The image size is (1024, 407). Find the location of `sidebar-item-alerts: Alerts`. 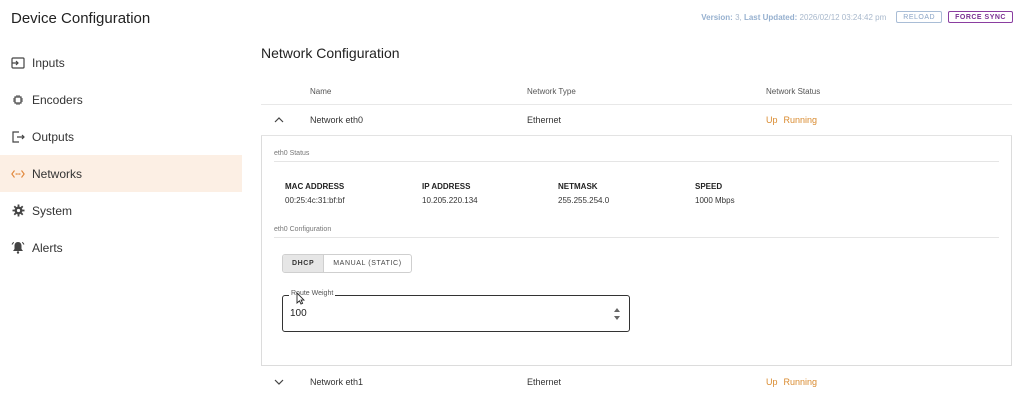

sidebar-item-alerts: Alerts is located at coordinates (121, 247).